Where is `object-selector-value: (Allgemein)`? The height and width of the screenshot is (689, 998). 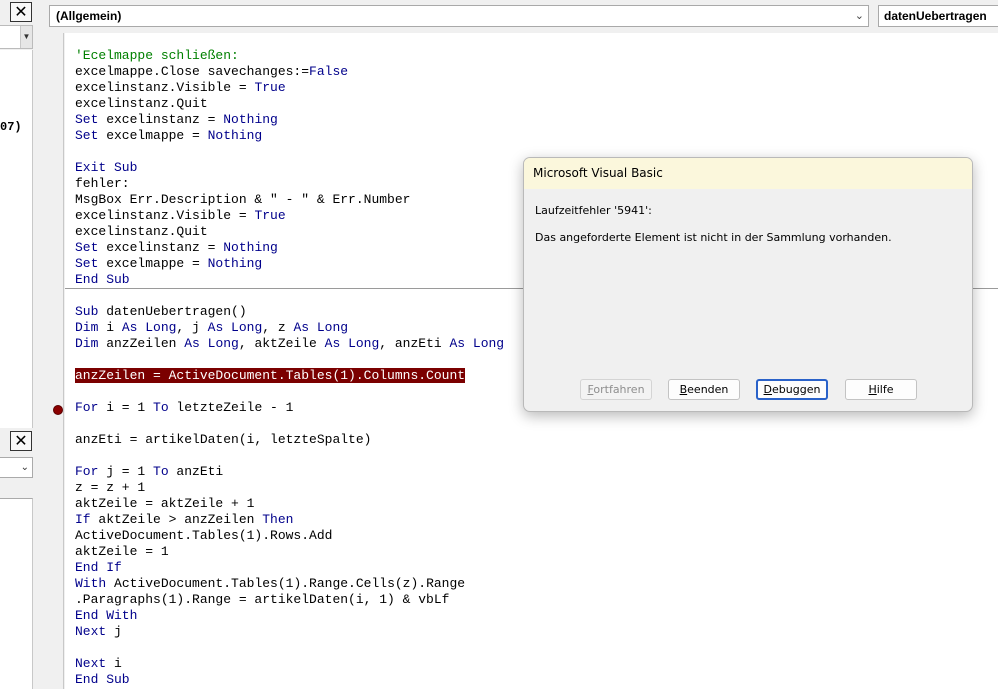 object-selector-value: (Allgemein) is located at coordinates (89, 16).